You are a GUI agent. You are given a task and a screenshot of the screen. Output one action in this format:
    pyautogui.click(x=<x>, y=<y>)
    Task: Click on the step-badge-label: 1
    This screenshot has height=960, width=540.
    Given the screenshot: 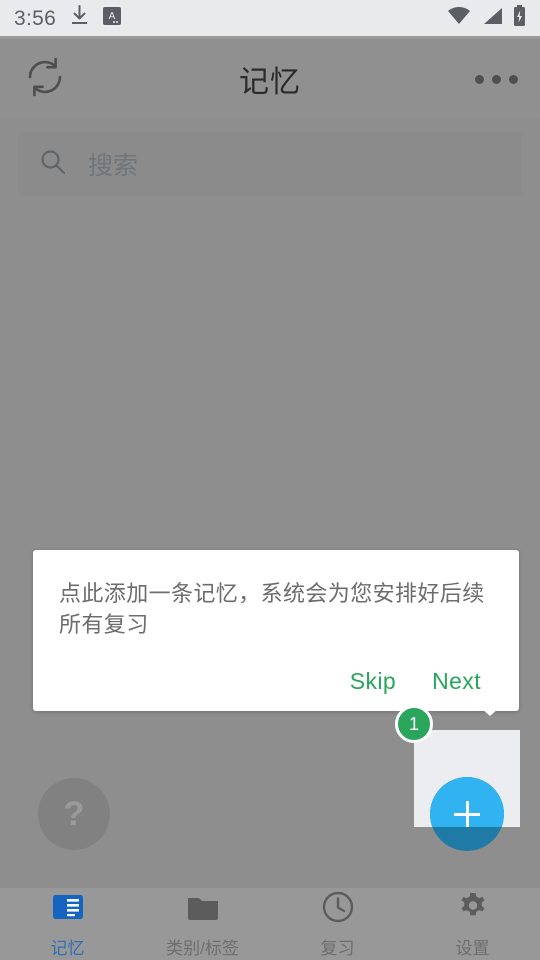 What is the action you would take?
    pyautogui.click(x=413, y=723)
    